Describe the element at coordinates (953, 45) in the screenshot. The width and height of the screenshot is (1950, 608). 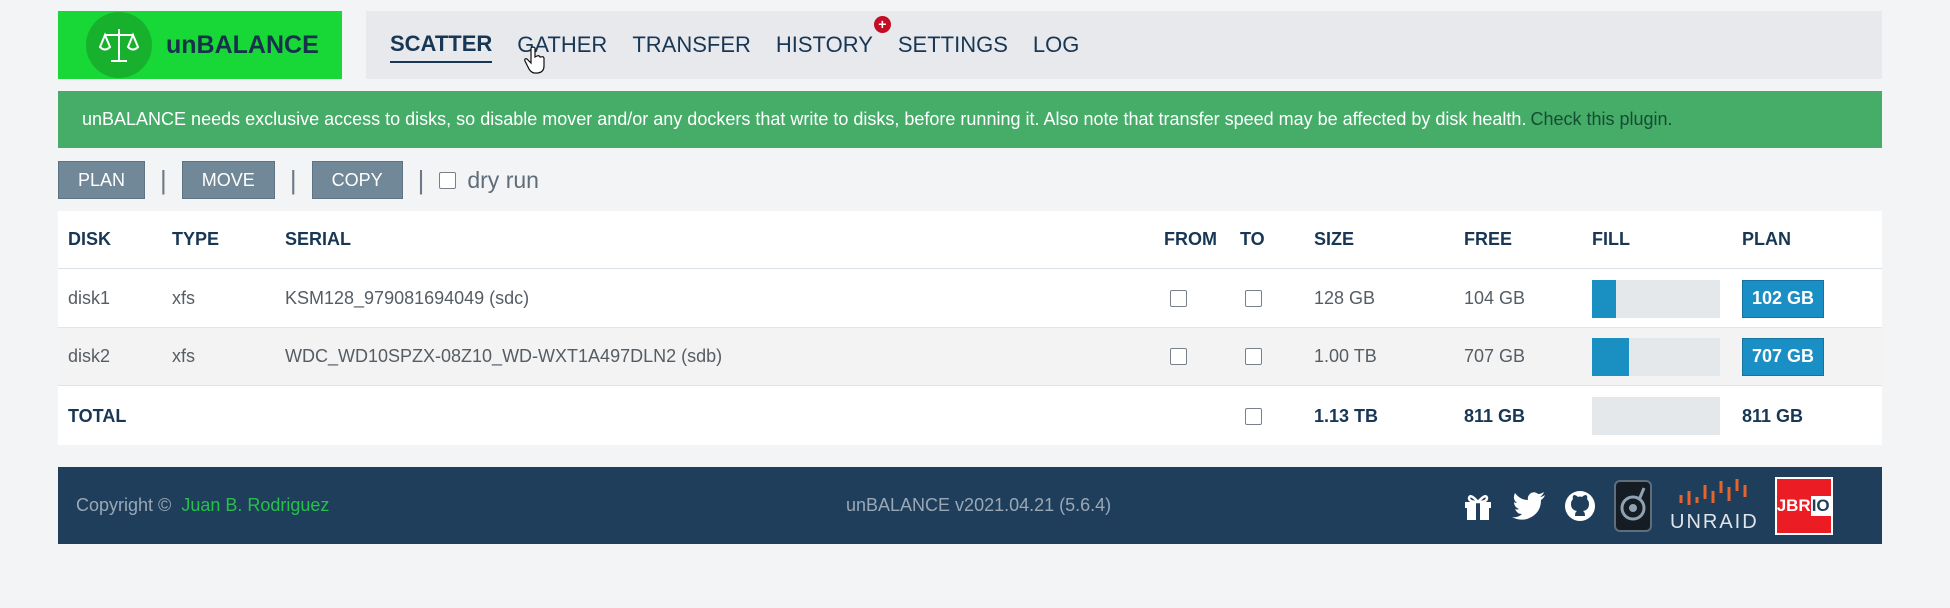
I see `tab-settings: SETTINGS` at that location.